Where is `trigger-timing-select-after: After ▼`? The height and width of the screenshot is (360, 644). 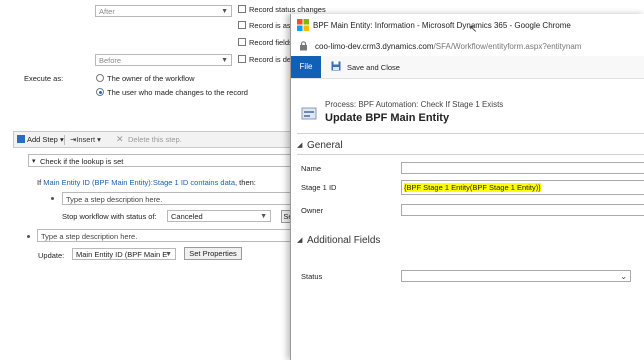
trigger-timing-select-after: After ▼ is located at coordinates (163, 11).